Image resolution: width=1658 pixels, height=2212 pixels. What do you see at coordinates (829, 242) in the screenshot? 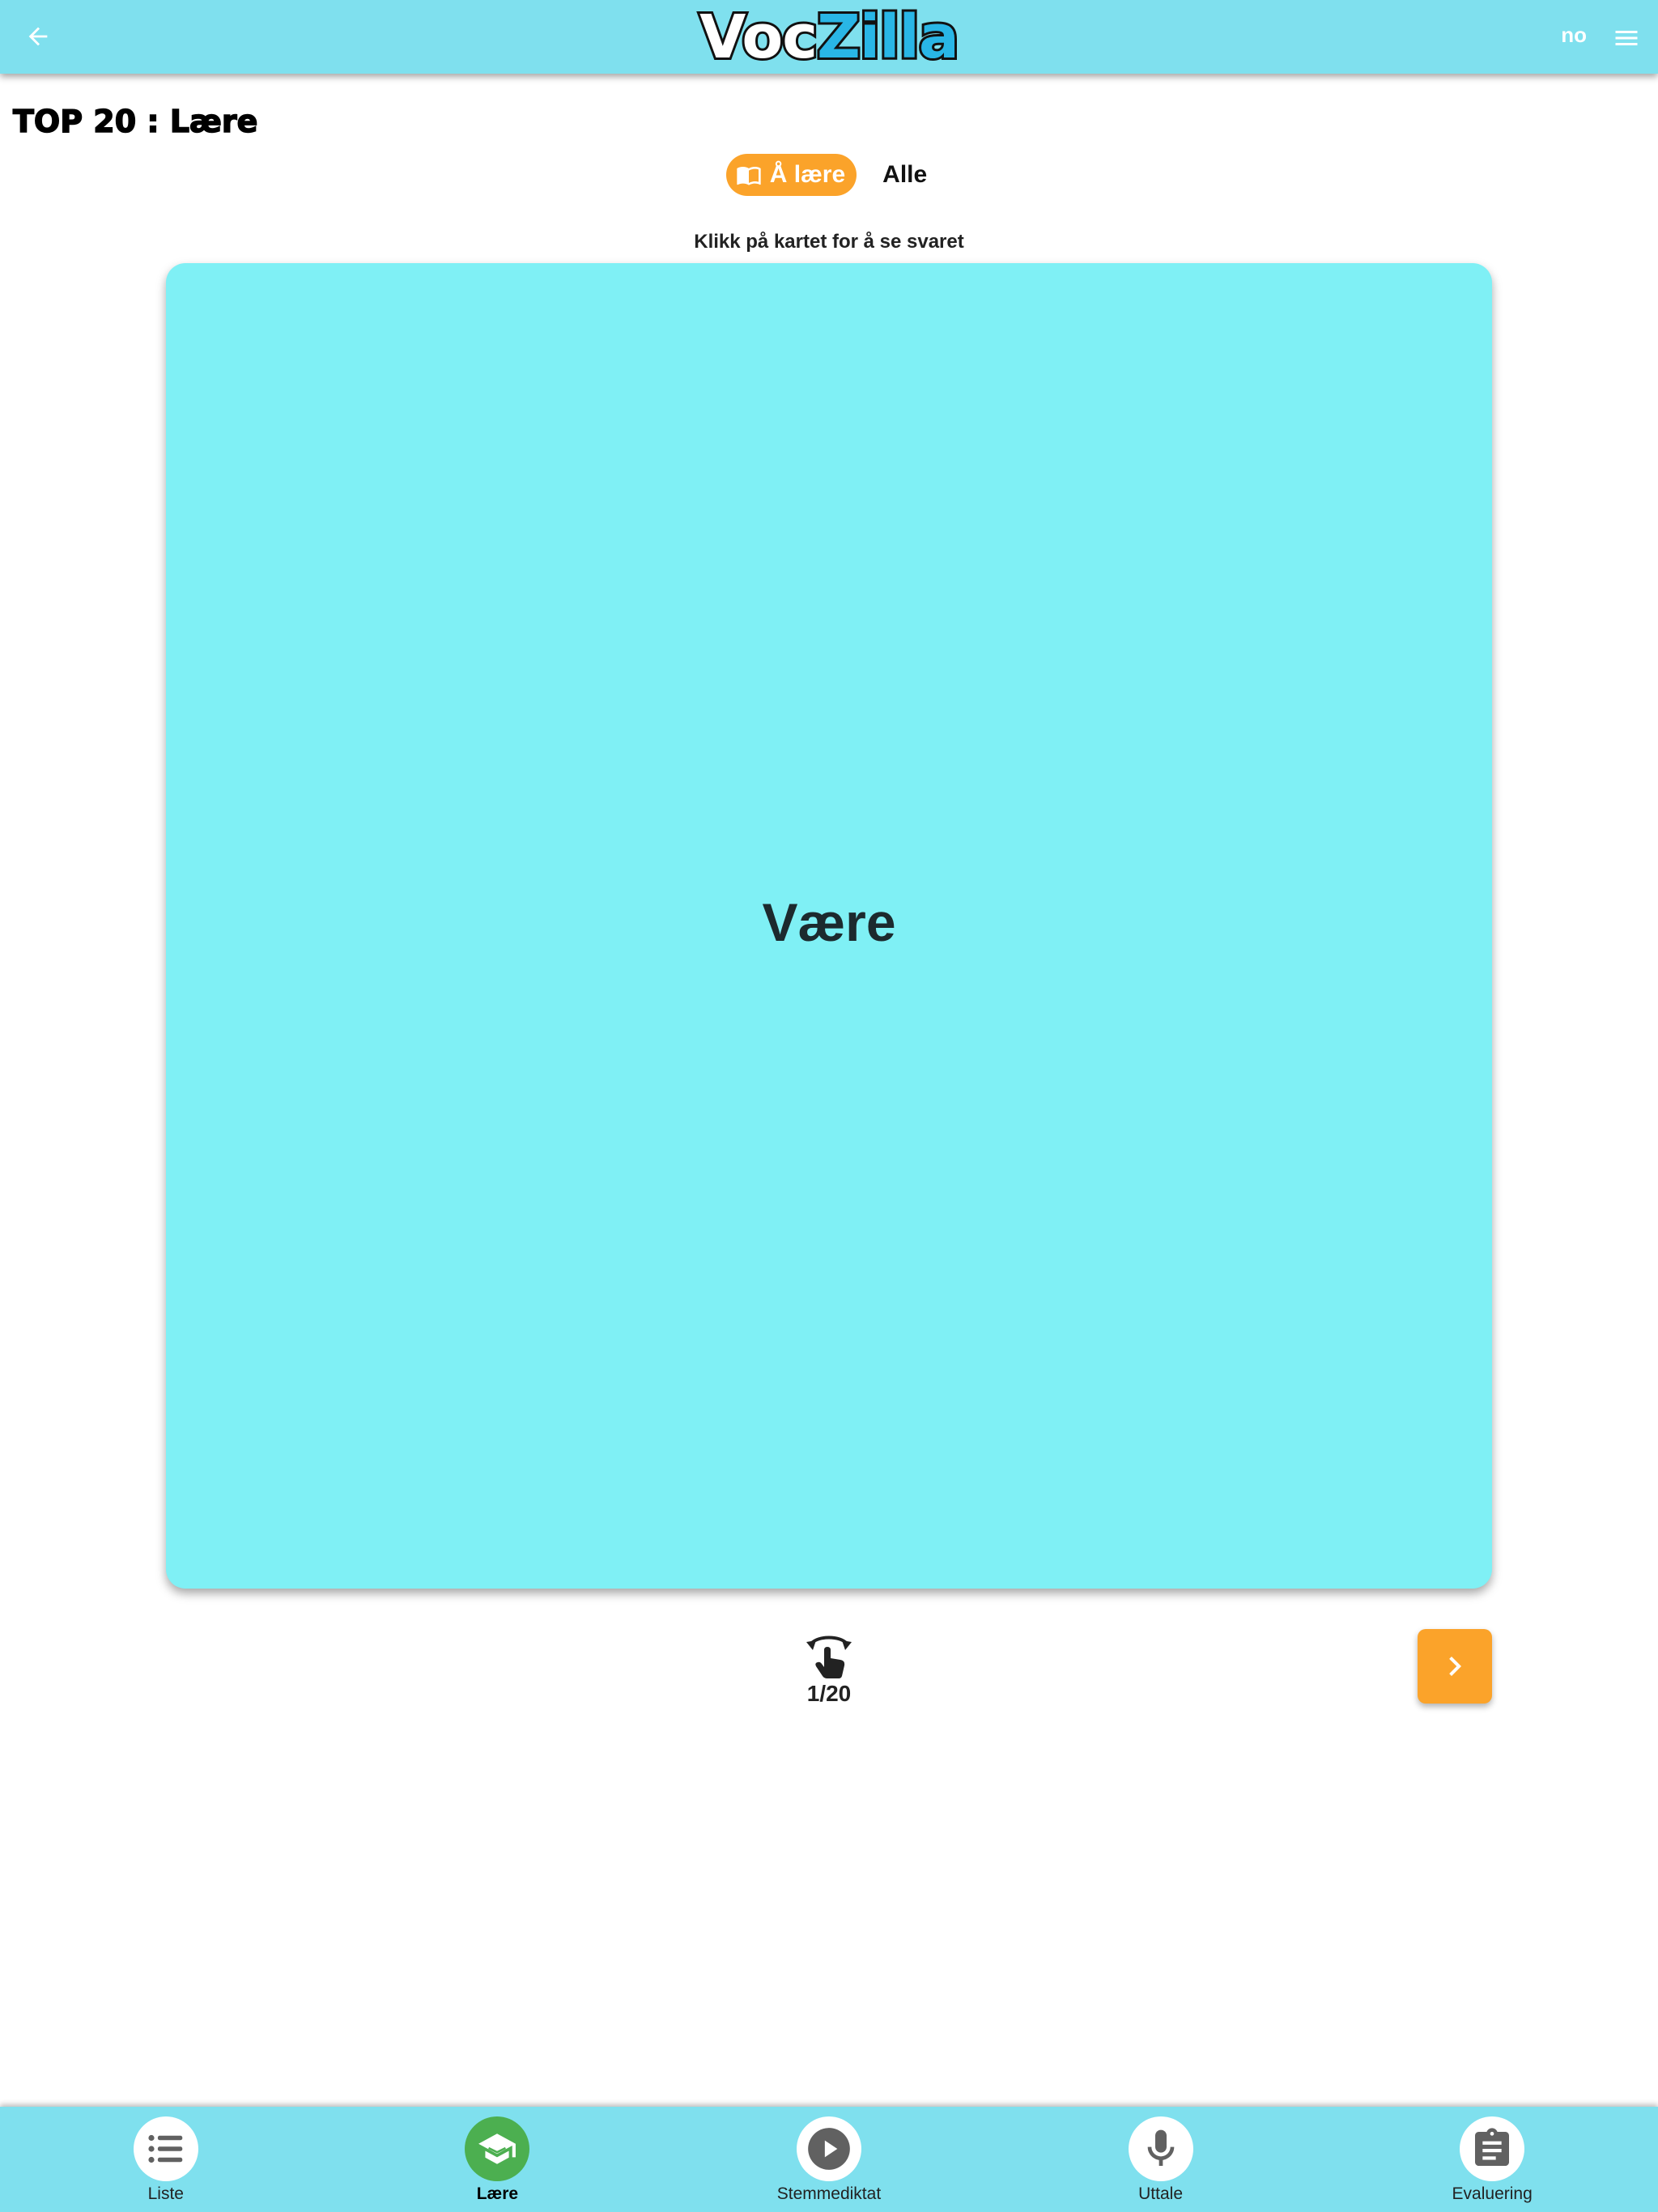
I see `card-hint: Klikk på kartet for å se svaret` at bounding box center [829, 242].